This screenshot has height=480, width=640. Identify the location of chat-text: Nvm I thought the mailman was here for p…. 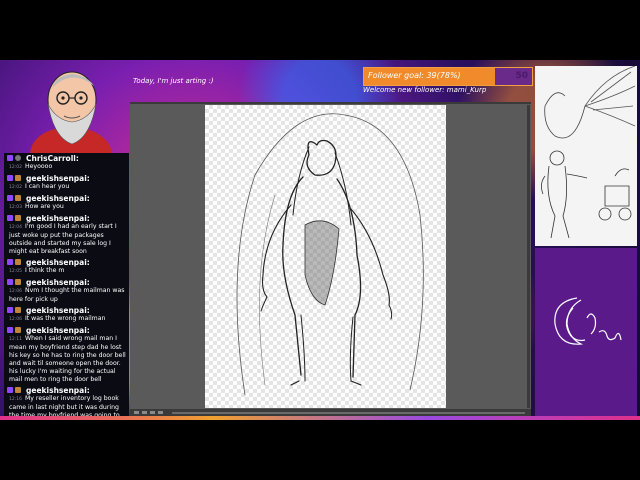
(67, 295).